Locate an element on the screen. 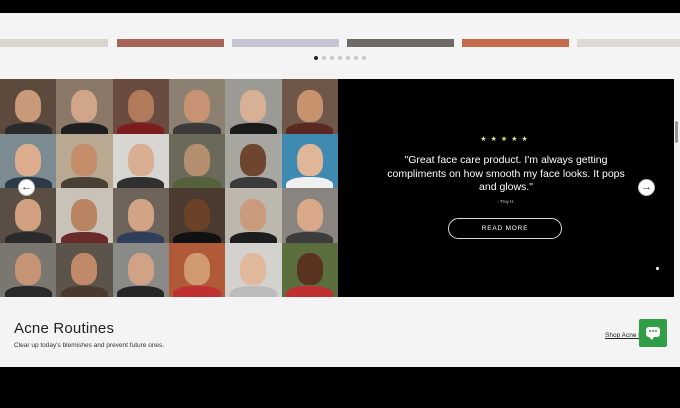 Image resolution: width=680 pixels, height=408 pixels. carousel-pagination-dots is located at coordinates (340, 59).